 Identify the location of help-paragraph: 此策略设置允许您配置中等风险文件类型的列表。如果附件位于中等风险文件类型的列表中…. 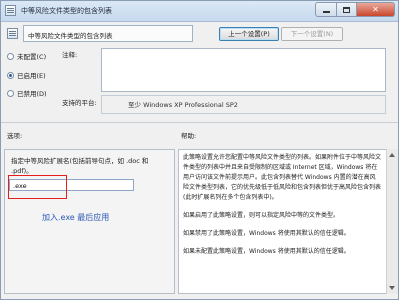
(282, 177).